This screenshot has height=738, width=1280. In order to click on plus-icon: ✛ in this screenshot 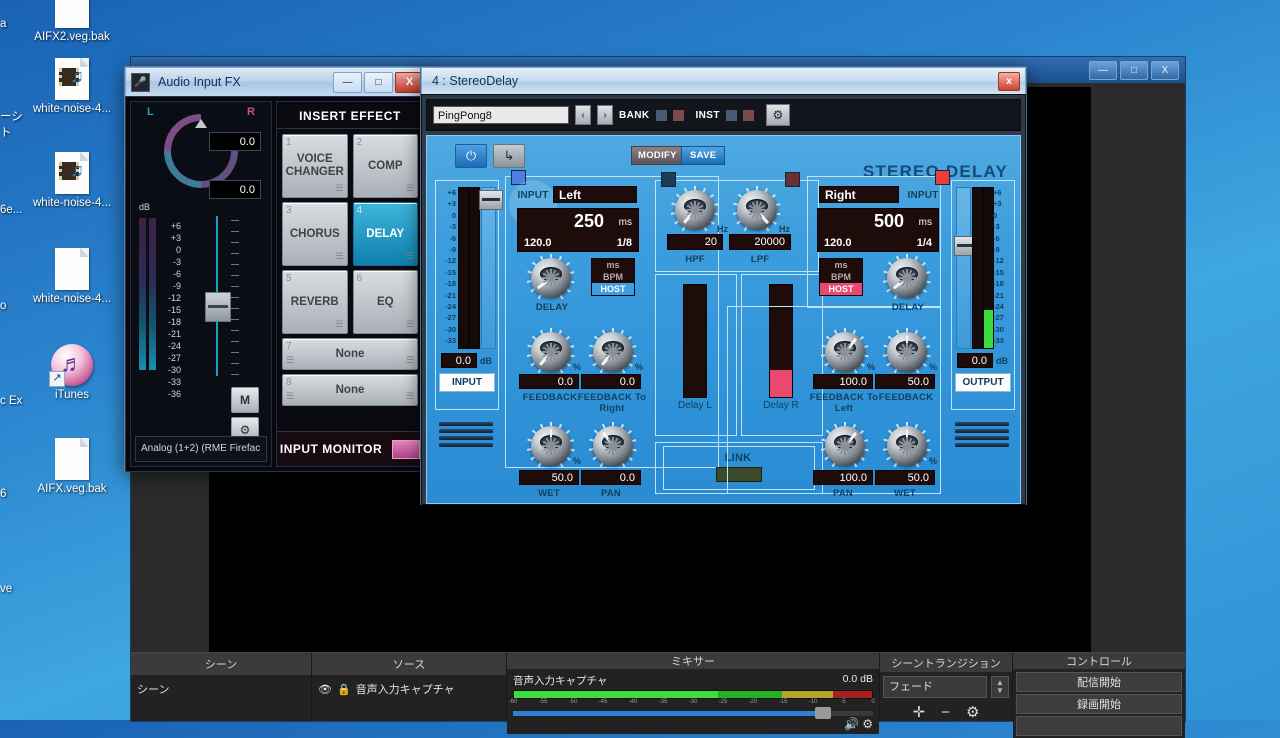, I will do `click(919, 712)`.